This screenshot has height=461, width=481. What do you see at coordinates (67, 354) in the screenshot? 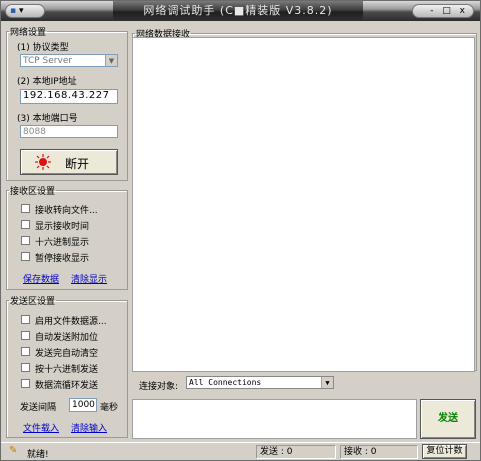
I see `send-option-label: 发送完自动清空` at bounding box center [67, 354].